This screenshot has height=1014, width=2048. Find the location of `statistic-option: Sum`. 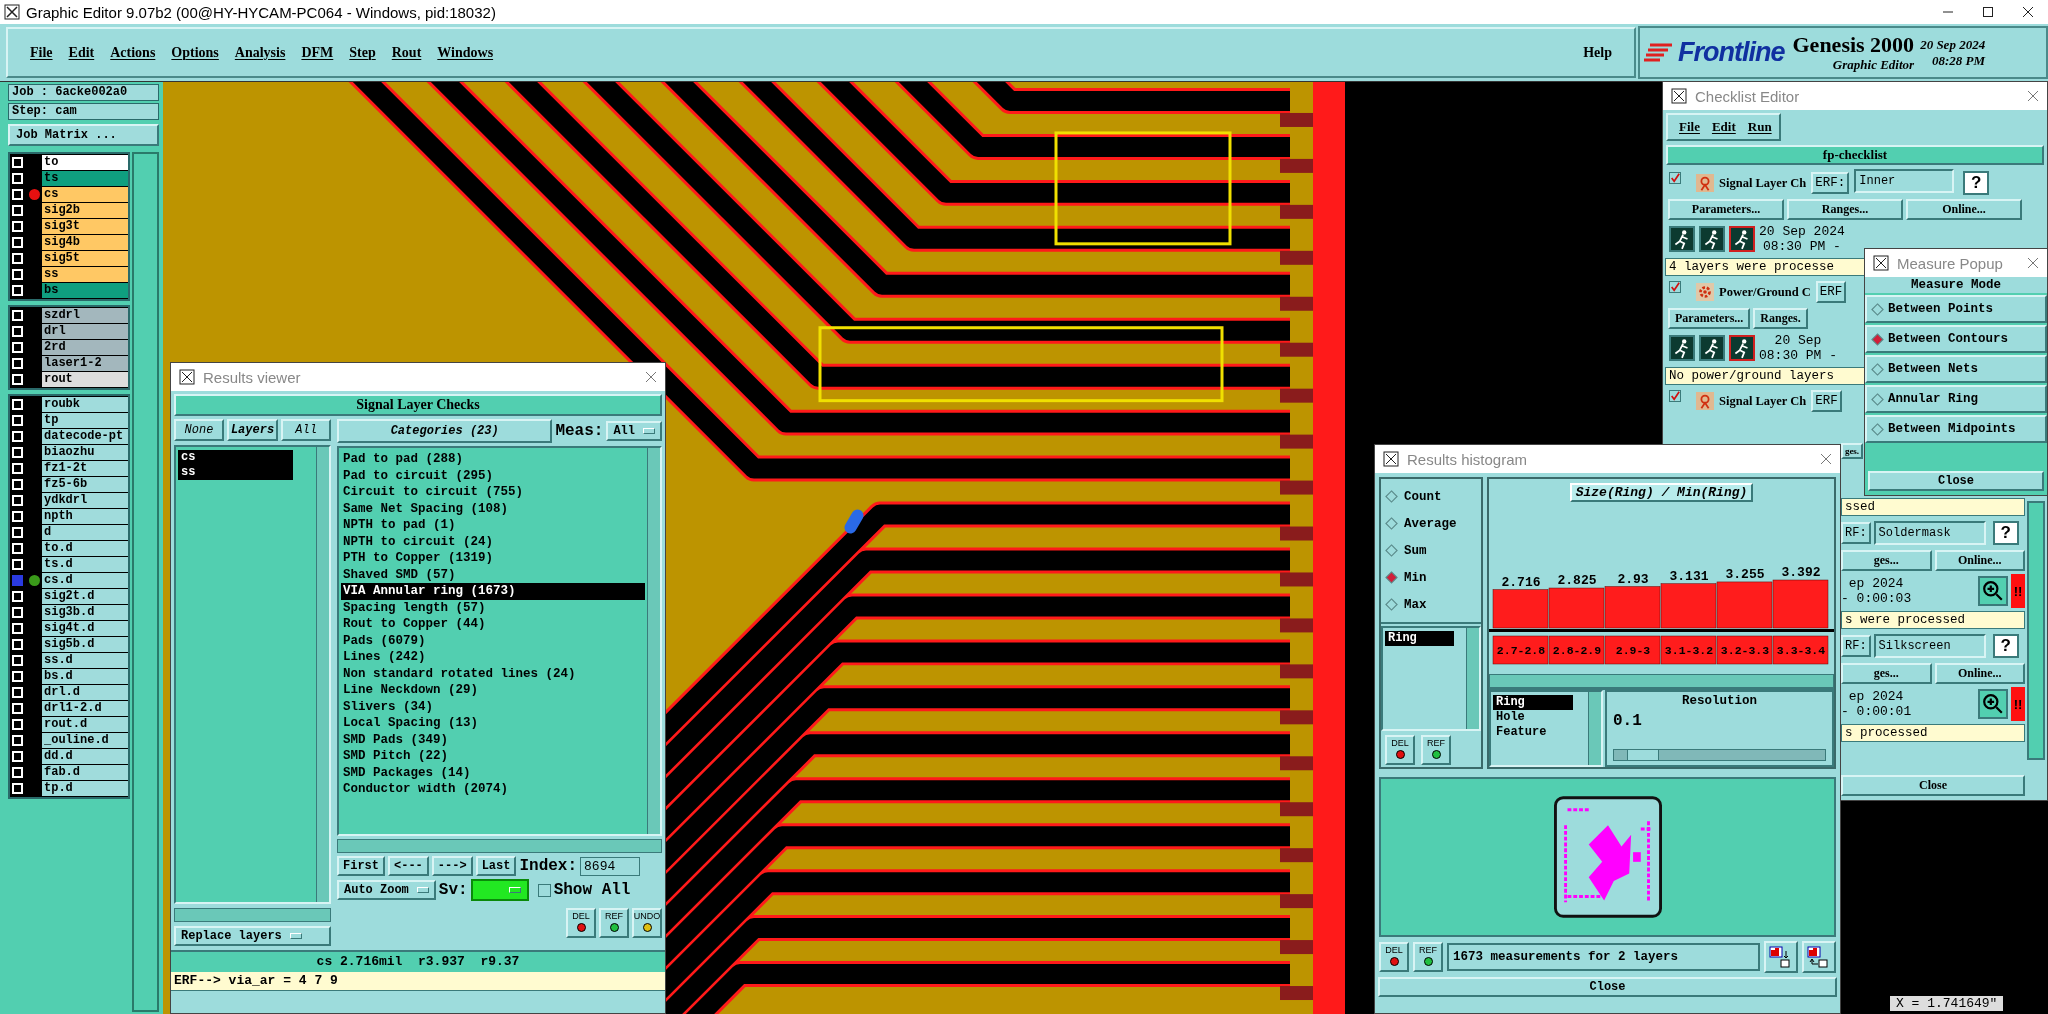

statistic-option: Sum is located at coordinates (1431, 550).